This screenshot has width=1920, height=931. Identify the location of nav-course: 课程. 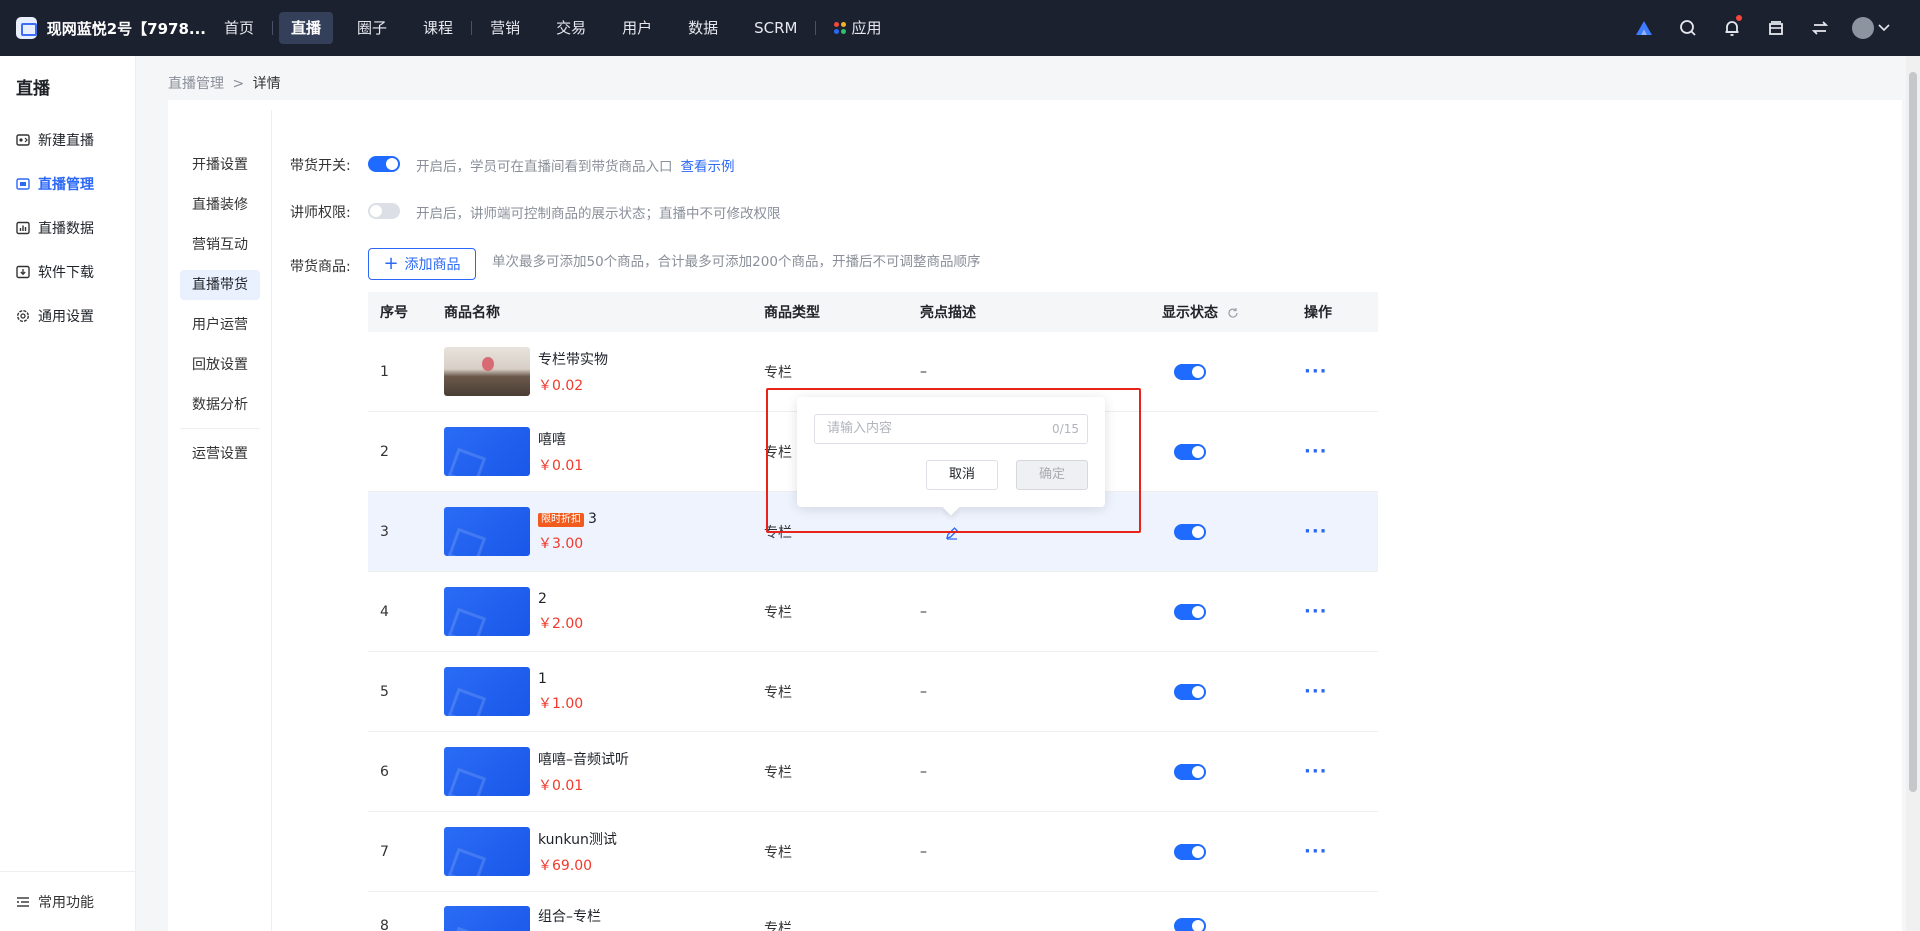
(438, 28).